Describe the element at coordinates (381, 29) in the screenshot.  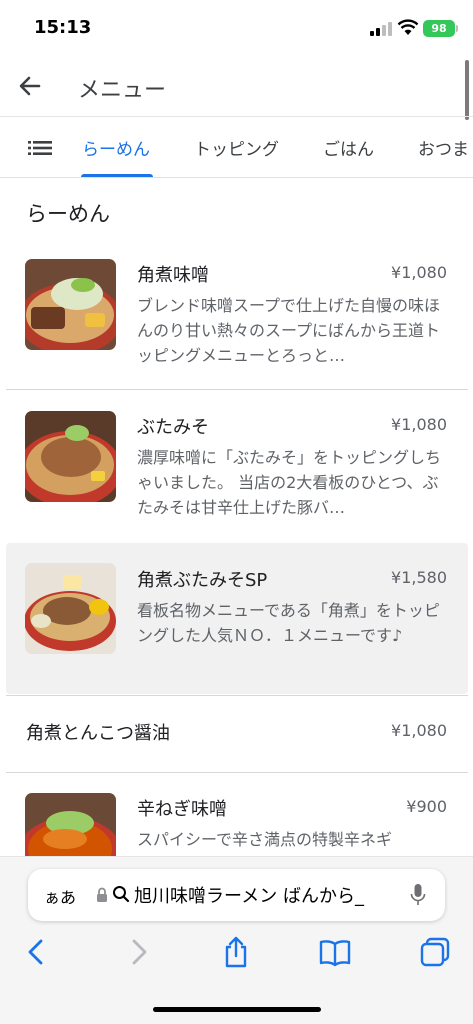
I see `cellular-signal-icon` at that location.